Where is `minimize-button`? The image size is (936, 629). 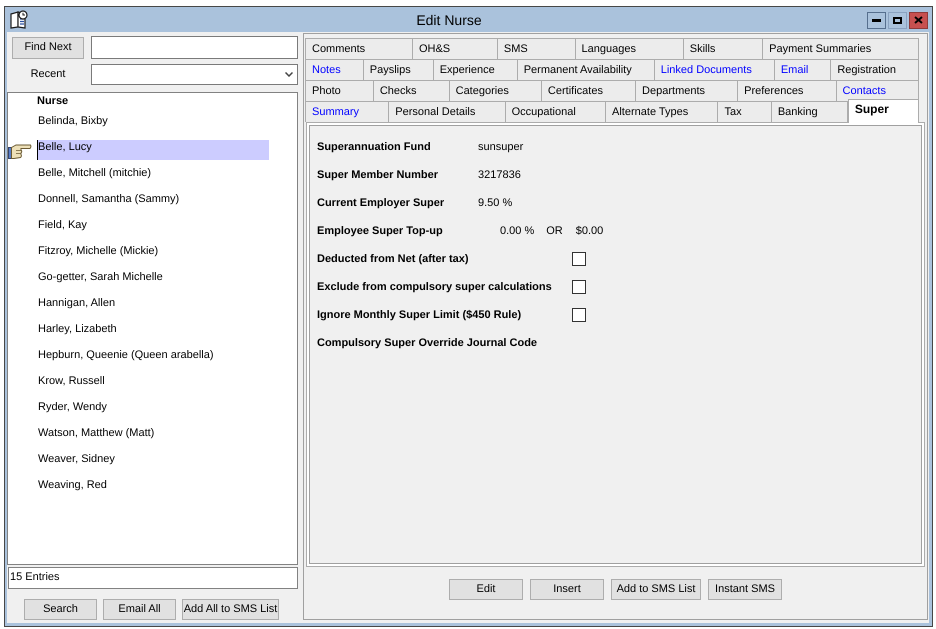
minimize-button is located at coordinates (876, 20).